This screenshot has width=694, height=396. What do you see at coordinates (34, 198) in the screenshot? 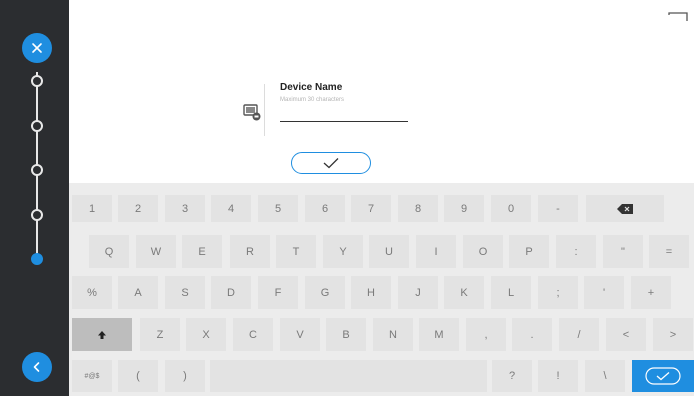
I see `sidebar` at bounding box center [34, 198].